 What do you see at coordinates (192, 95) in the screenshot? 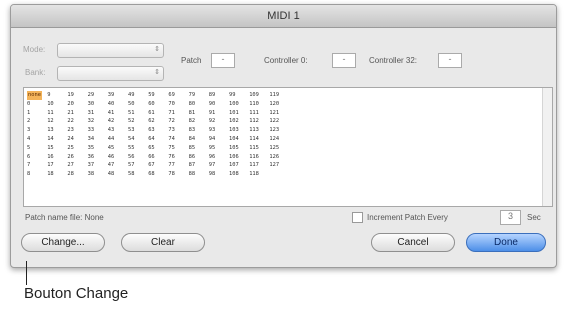
I see `patch-cell: 79` at bounding box center [192, 95].